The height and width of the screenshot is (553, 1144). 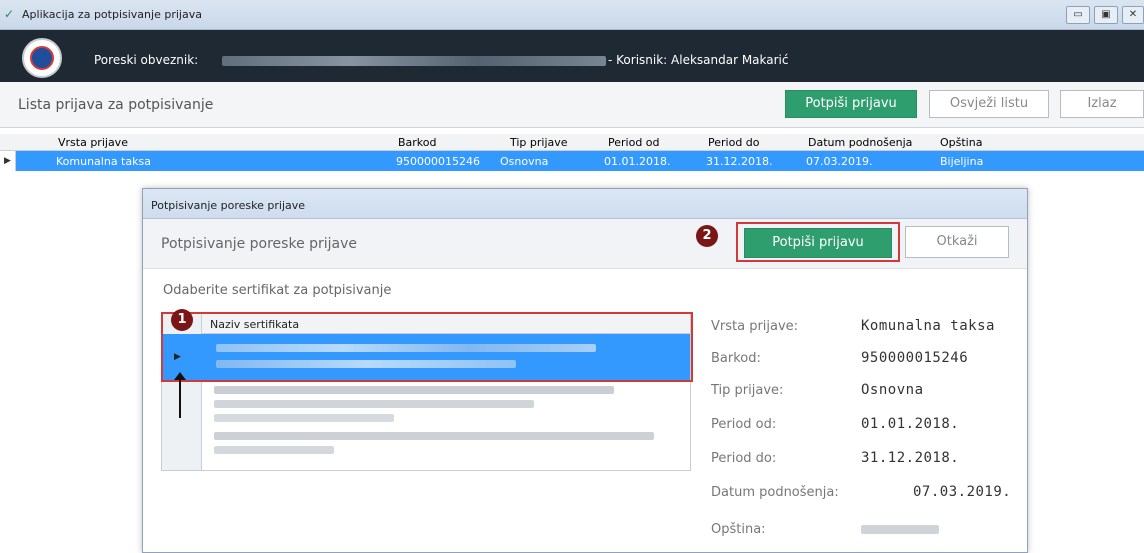 I want to click on detail-label-opstina: Opština:, so click(x=738, y=529).